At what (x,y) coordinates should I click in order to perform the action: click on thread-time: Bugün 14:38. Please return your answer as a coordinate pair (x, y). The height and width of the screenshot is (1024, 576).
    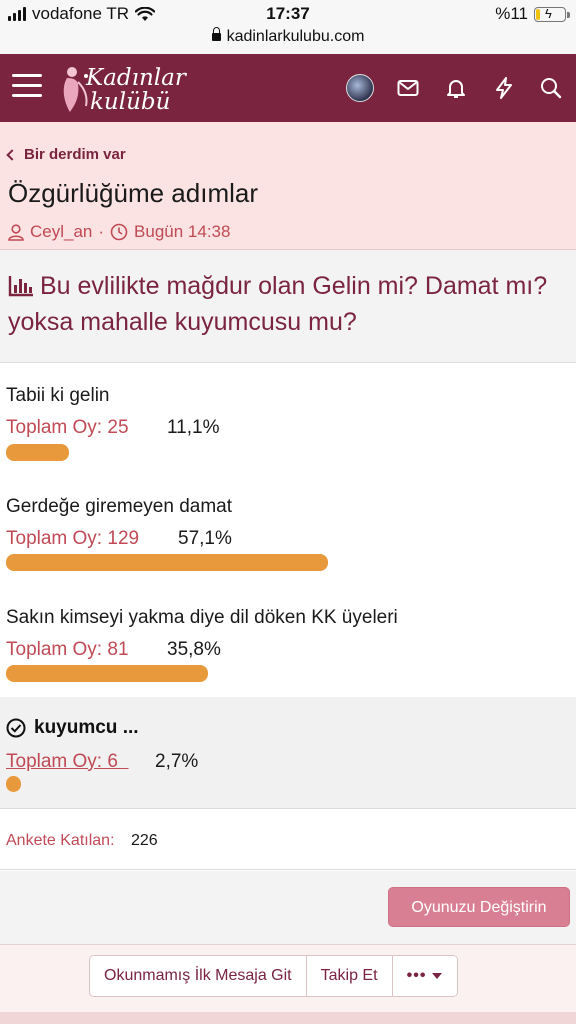
    Looking at the image, I should click on (182, 232).